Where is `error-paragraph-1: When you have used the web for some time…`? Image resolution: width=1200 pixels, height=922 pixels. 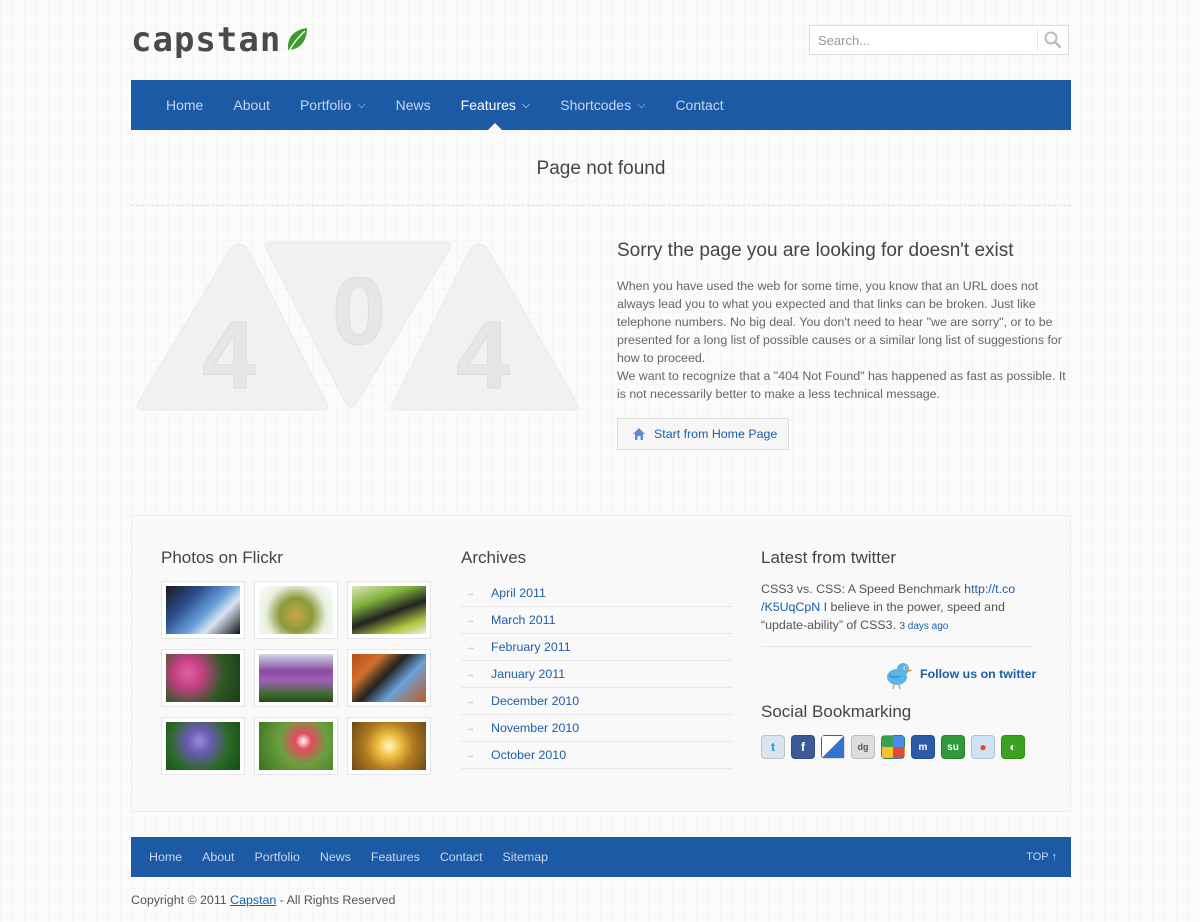
error-paragraph-1: When you have used the web for some time… is located at coordinates (839, 322).